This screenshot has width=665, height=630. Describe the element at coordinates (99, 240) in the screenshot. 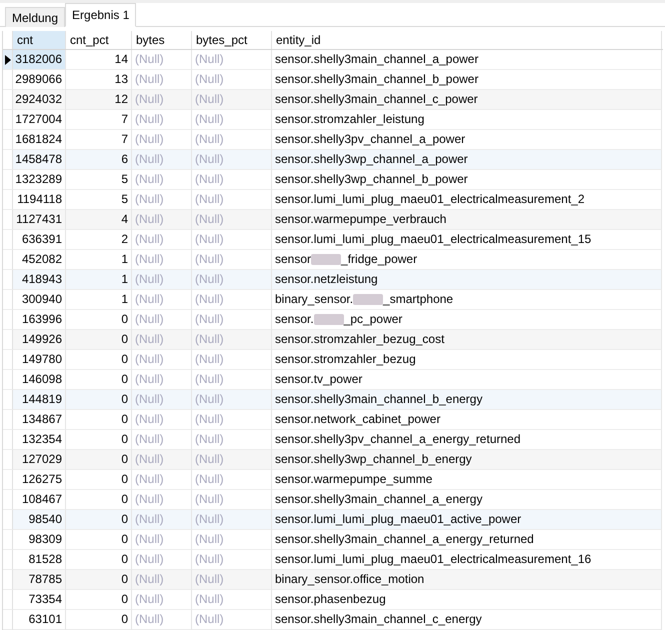

I see `table-cell: 2` at that location.